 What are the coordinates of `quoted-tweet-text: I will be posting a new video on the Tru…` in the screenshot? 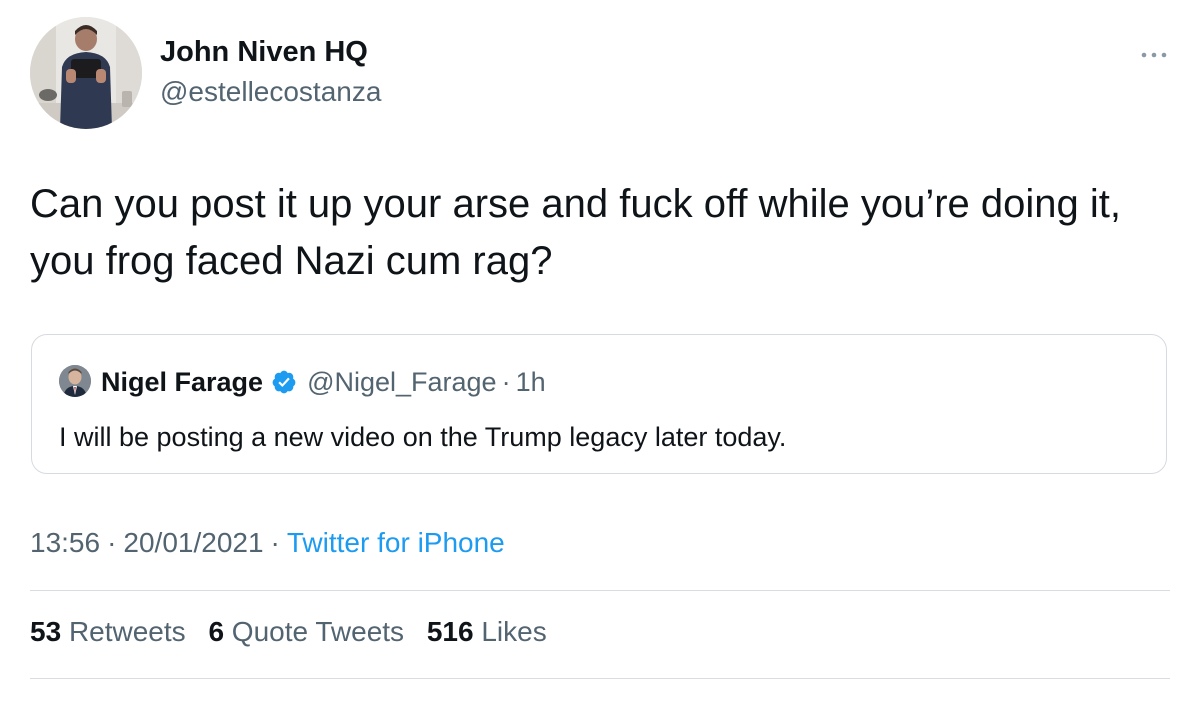 It's located at (423, 437).